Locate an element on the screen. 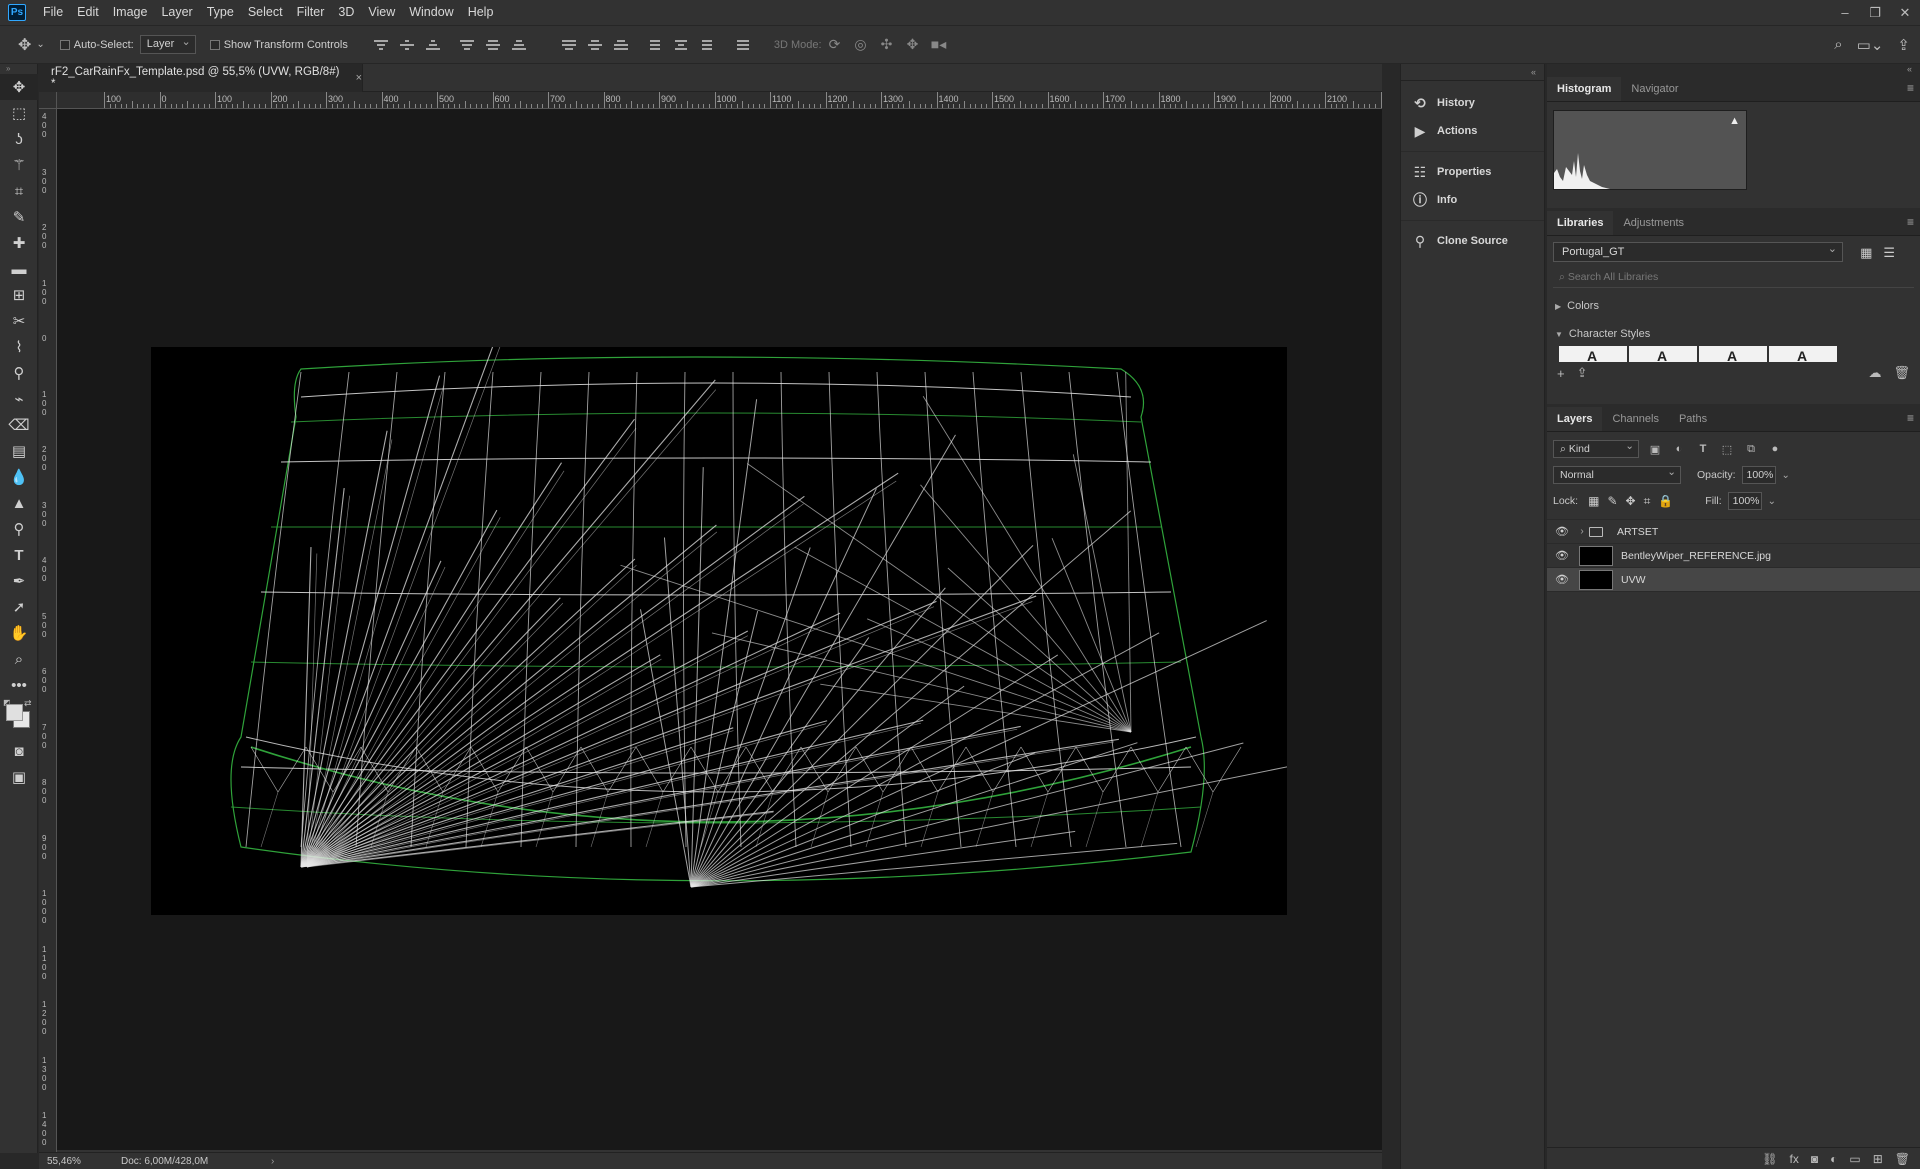  bandaid-tool-icon: ▬ is located at coordinates (19, 269).